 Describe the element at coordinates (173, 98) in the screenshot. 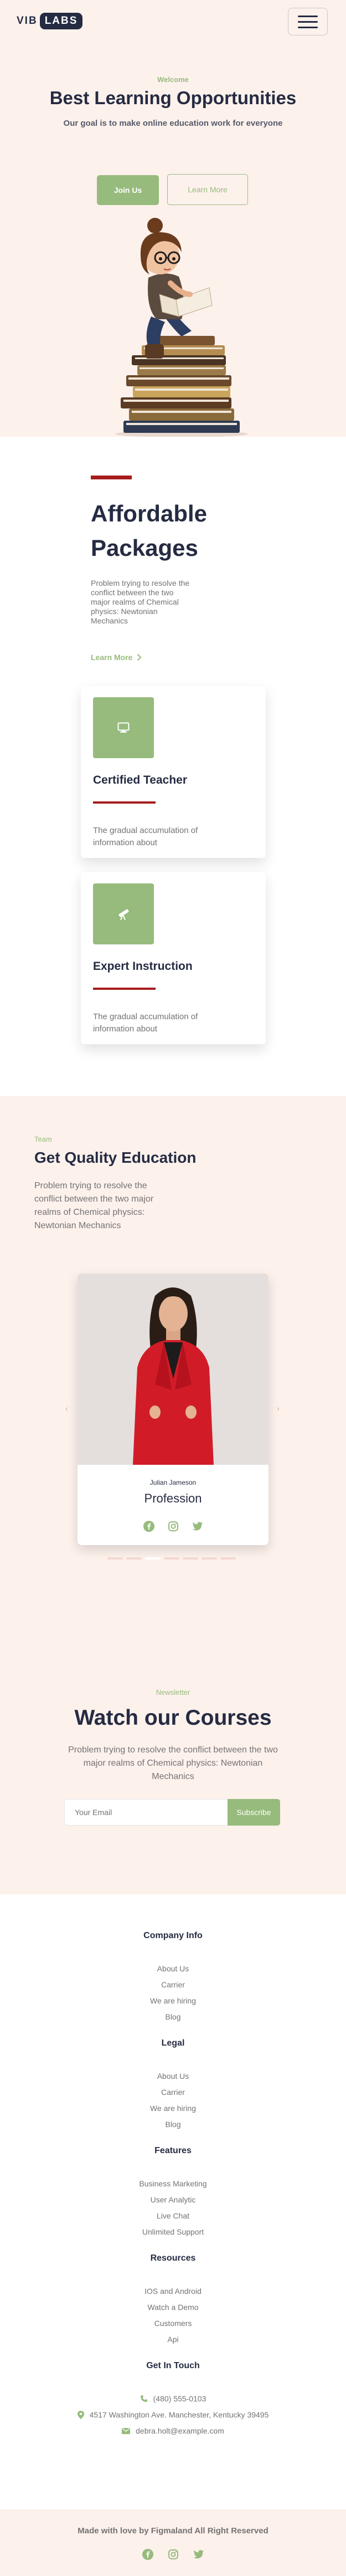

I see `hero-title: Best Learning Opportunities` at that location.